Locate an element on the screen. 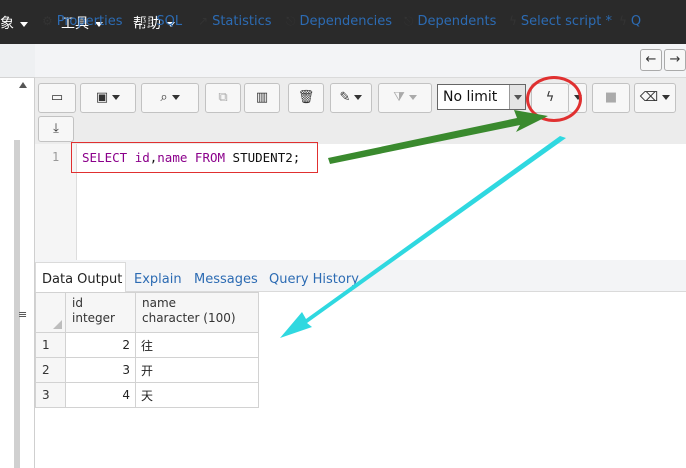  column-header-name: name character (100) is located at coordinates (197, 312).